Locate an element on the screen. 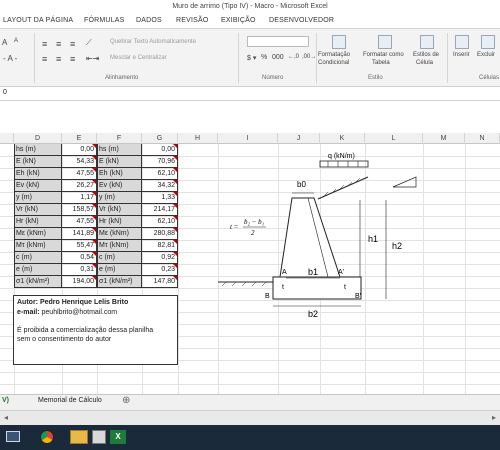  row-header-corner is located at coordinates (7, 138).